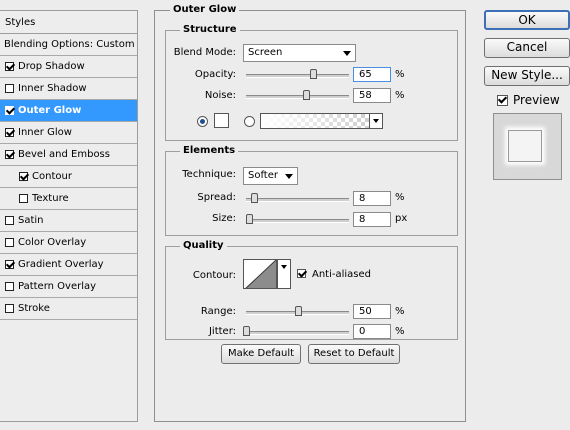 The height and width of the screenshot is (430, 570). Describe the element at coordinates (210, 29) in the screenshot. I see `structure-title: Structure` at that location.